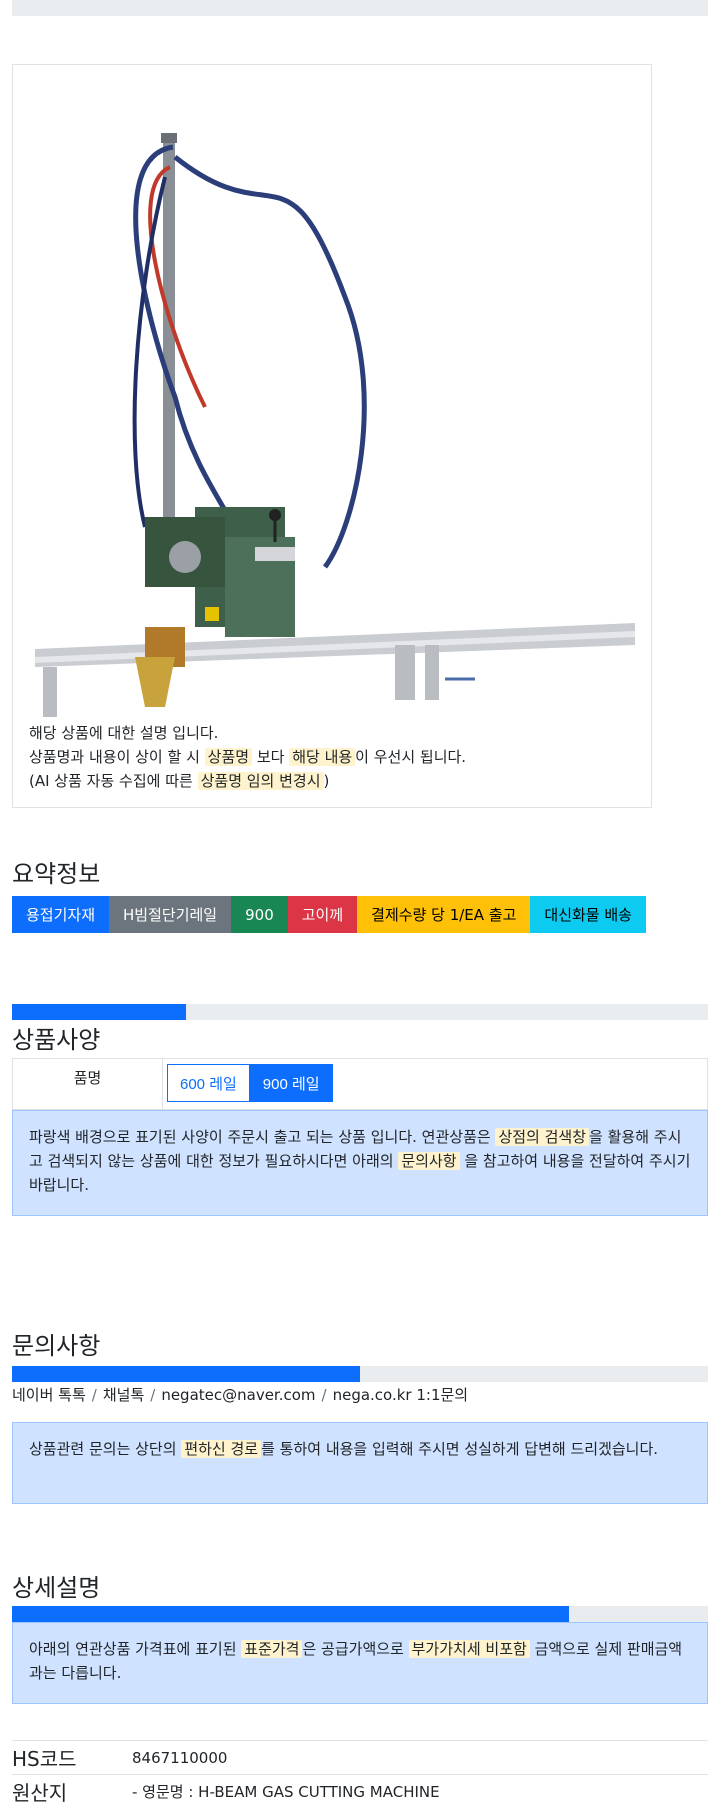 The width and height of the screenshot is (720, 1812). I want to click on highlight: 상품명 임의 변경시, so click(260, 781).